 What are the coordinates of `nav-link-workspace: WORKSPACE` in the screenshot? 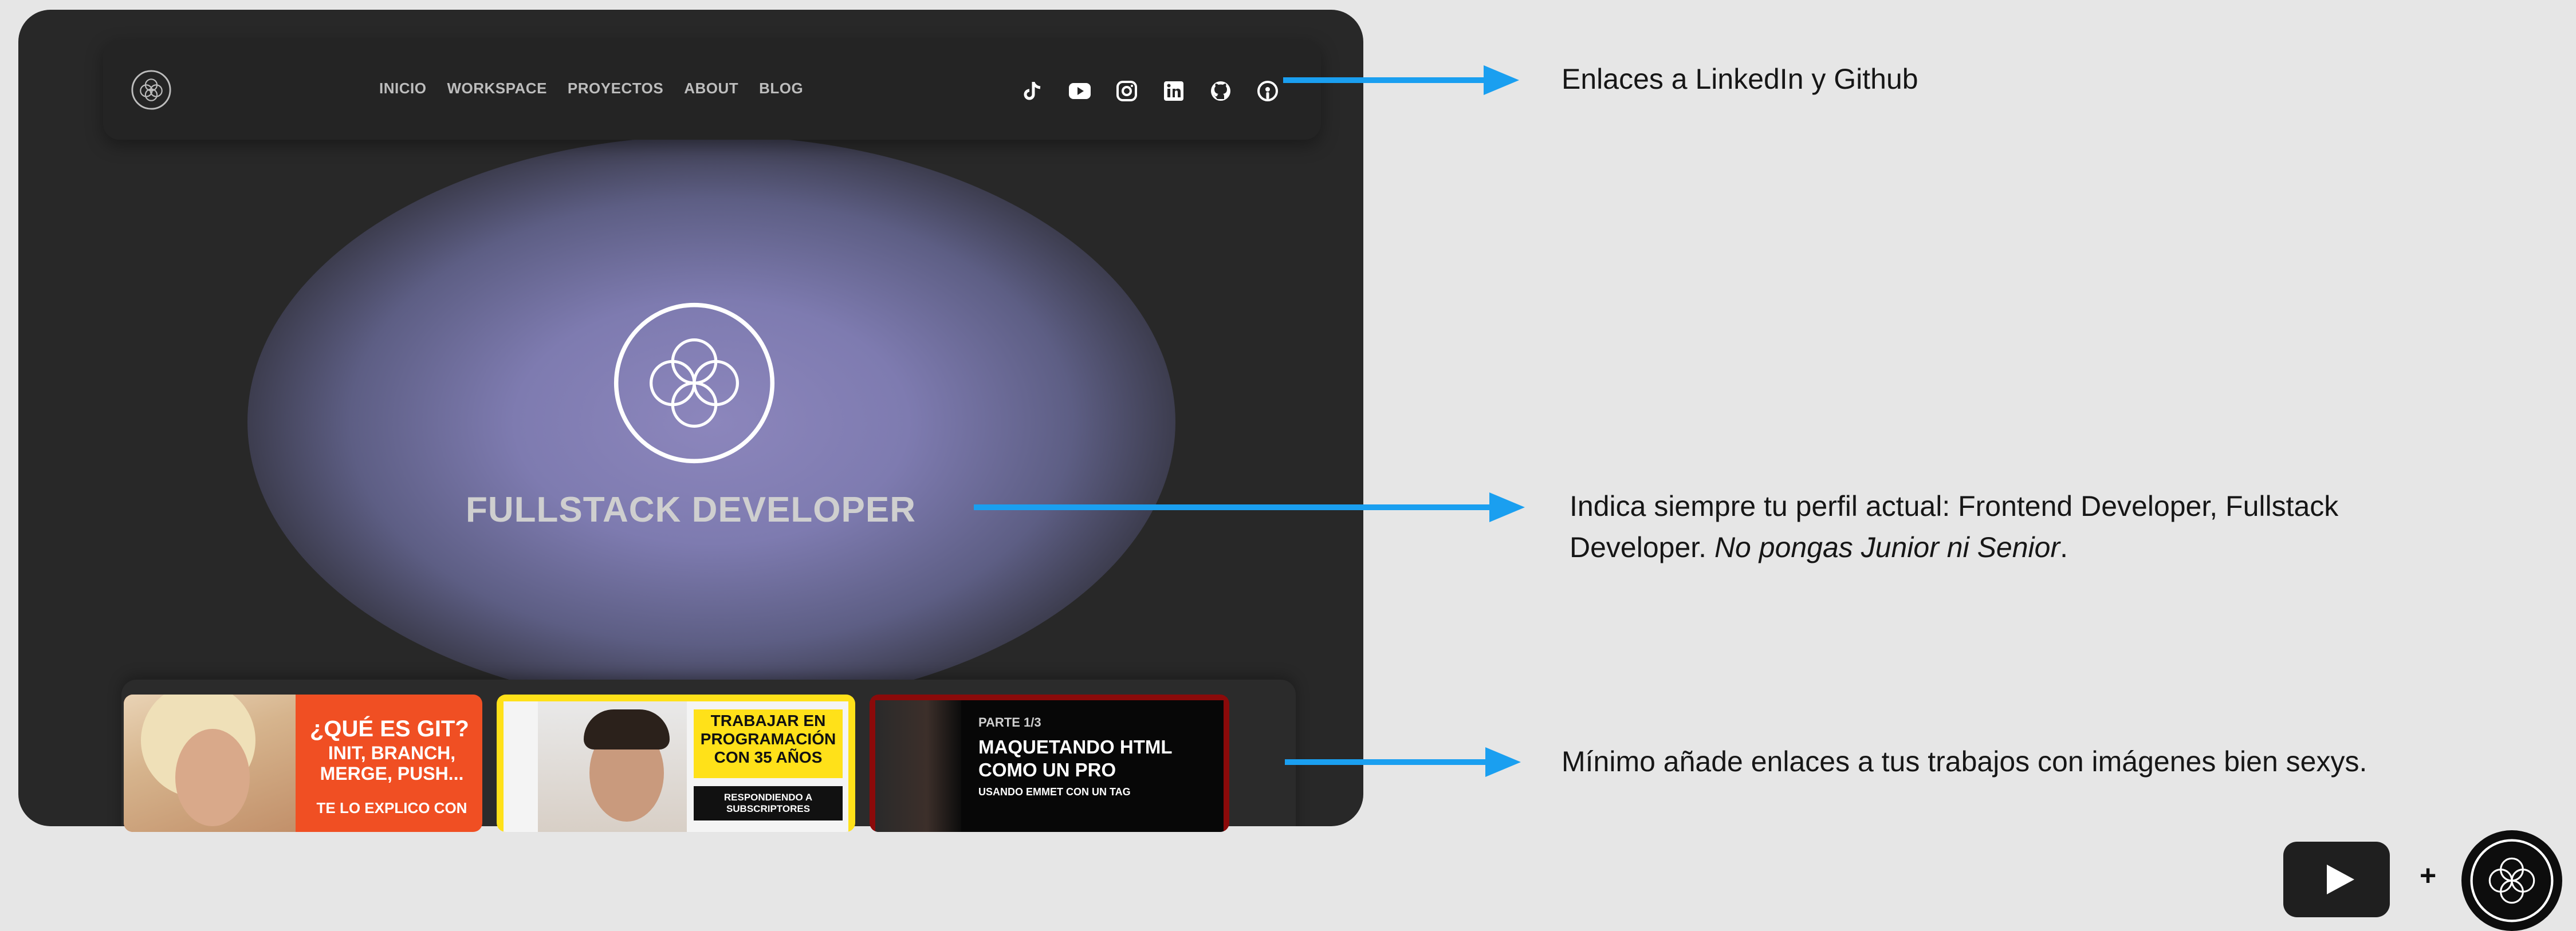 It's located at (496, 88).